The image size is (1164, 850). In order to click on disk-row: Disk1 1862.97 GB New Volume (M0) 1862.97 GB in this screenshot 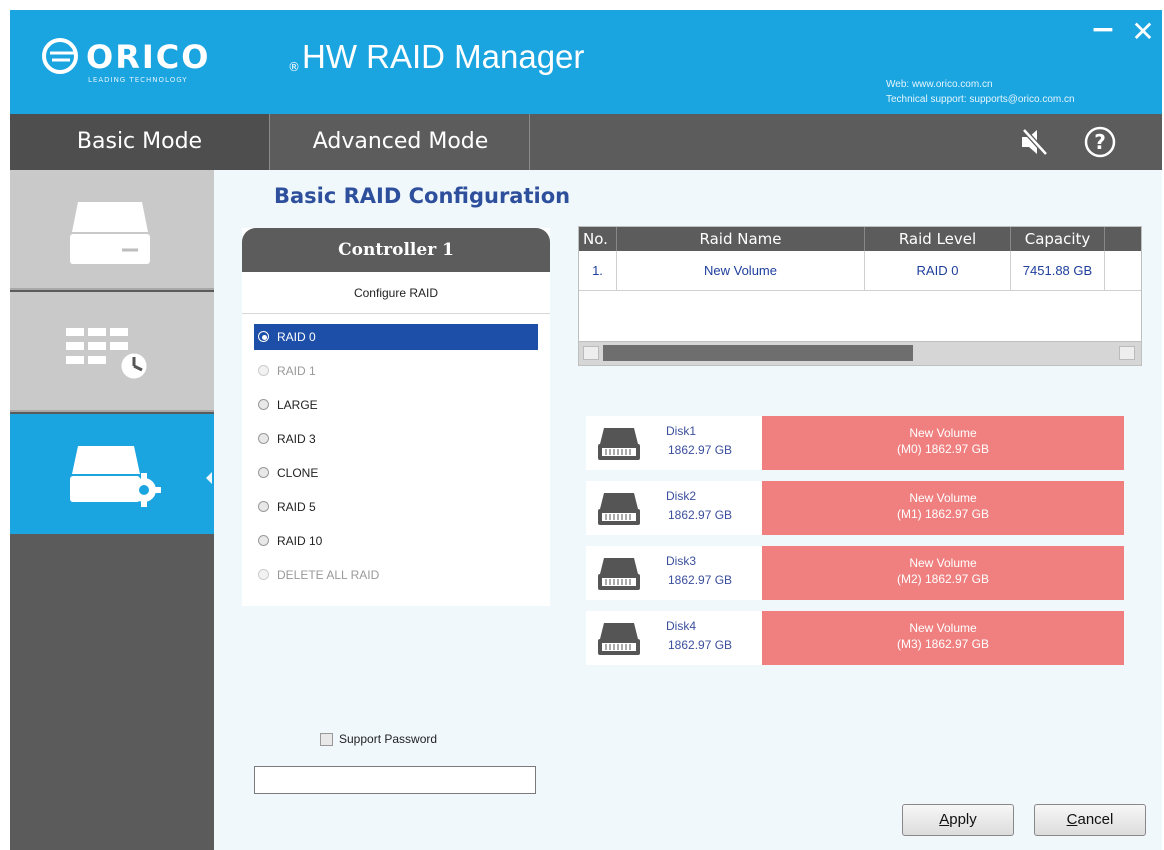, I will do `click(855, 443)`.